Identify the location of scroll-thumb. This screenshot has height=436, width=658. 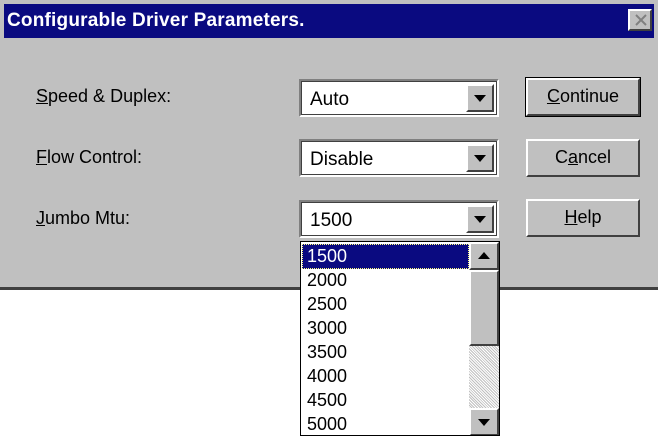
(484, 308).